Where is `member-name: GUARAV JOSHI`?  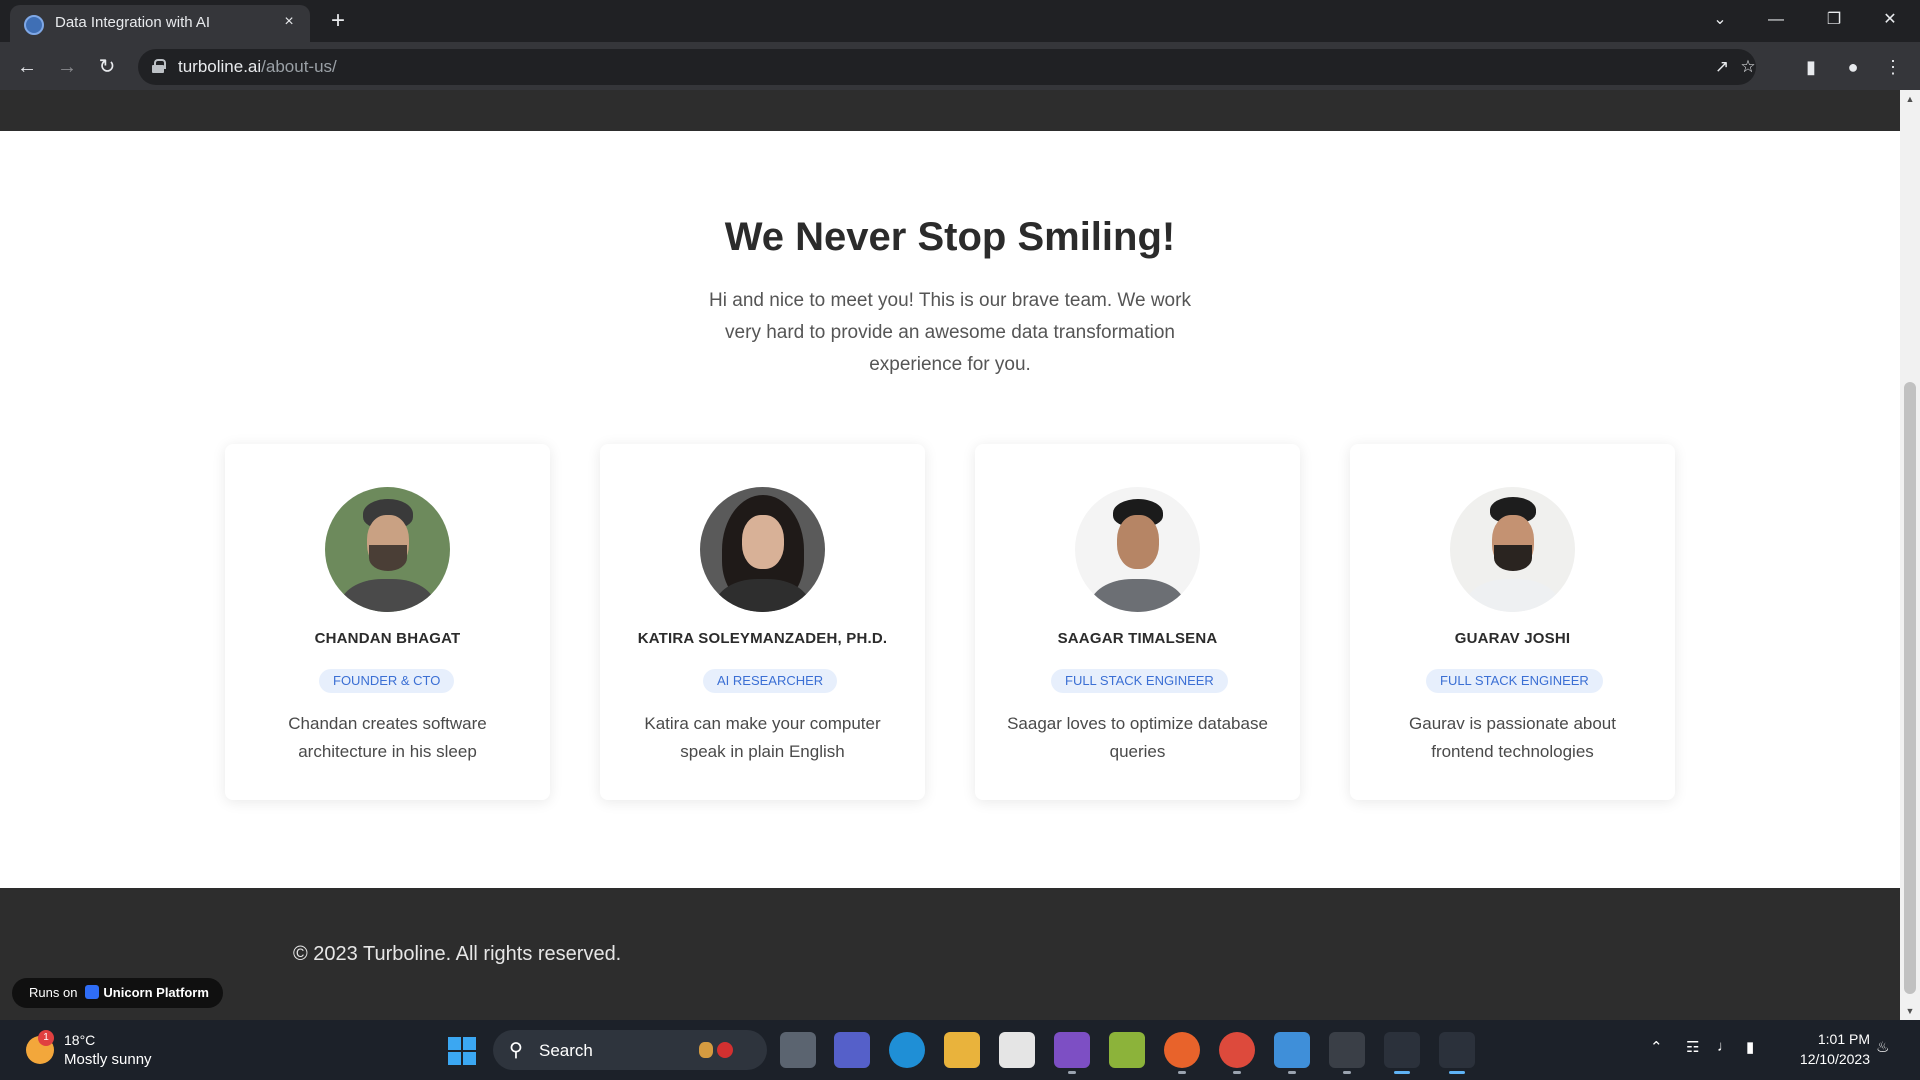 member-name: GUARAV JOSHI is located at coordinates (1512, 638).